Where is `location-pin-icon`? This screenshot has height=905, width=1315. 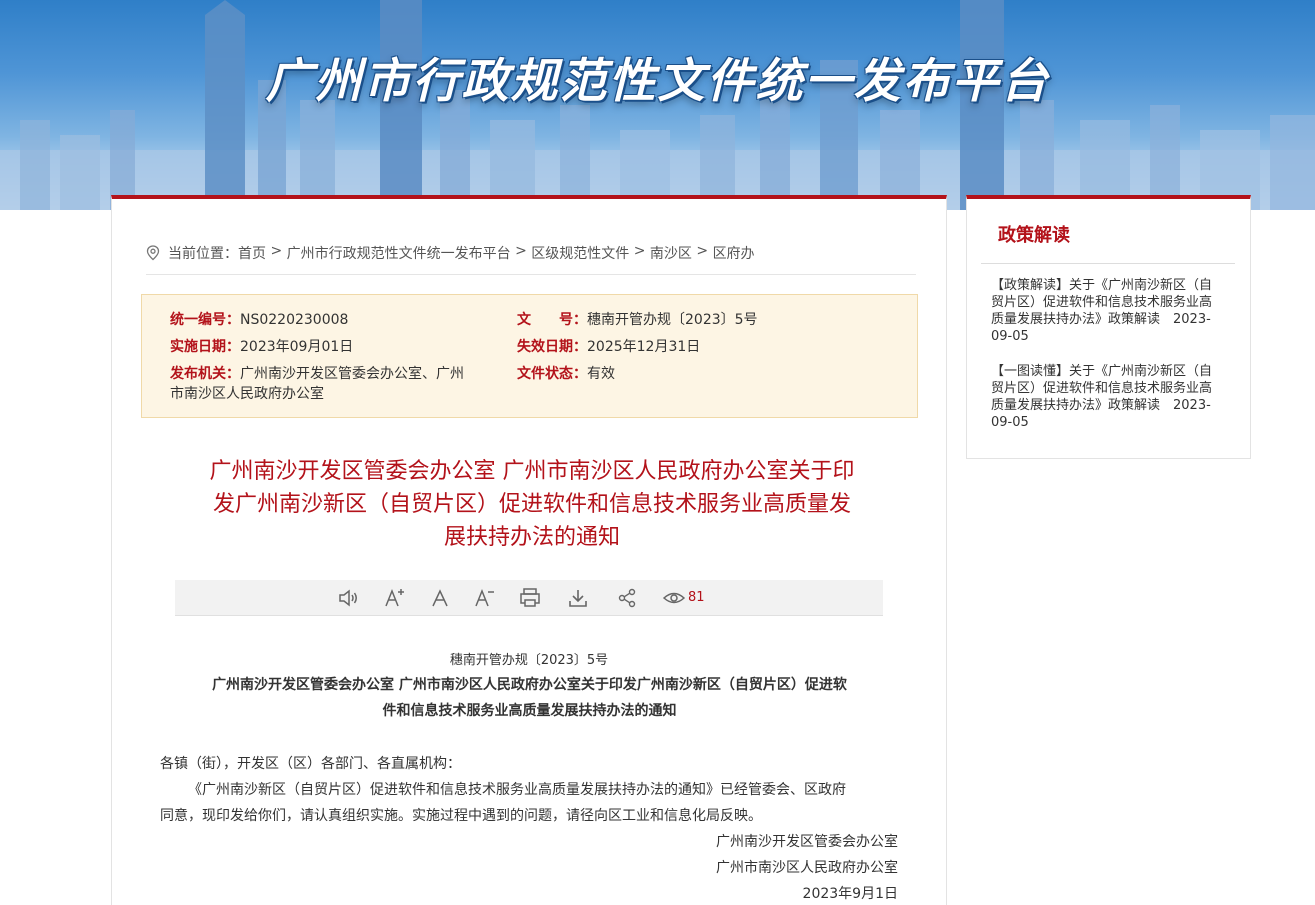 location-pin-icon is located at coordinates (153, 253).